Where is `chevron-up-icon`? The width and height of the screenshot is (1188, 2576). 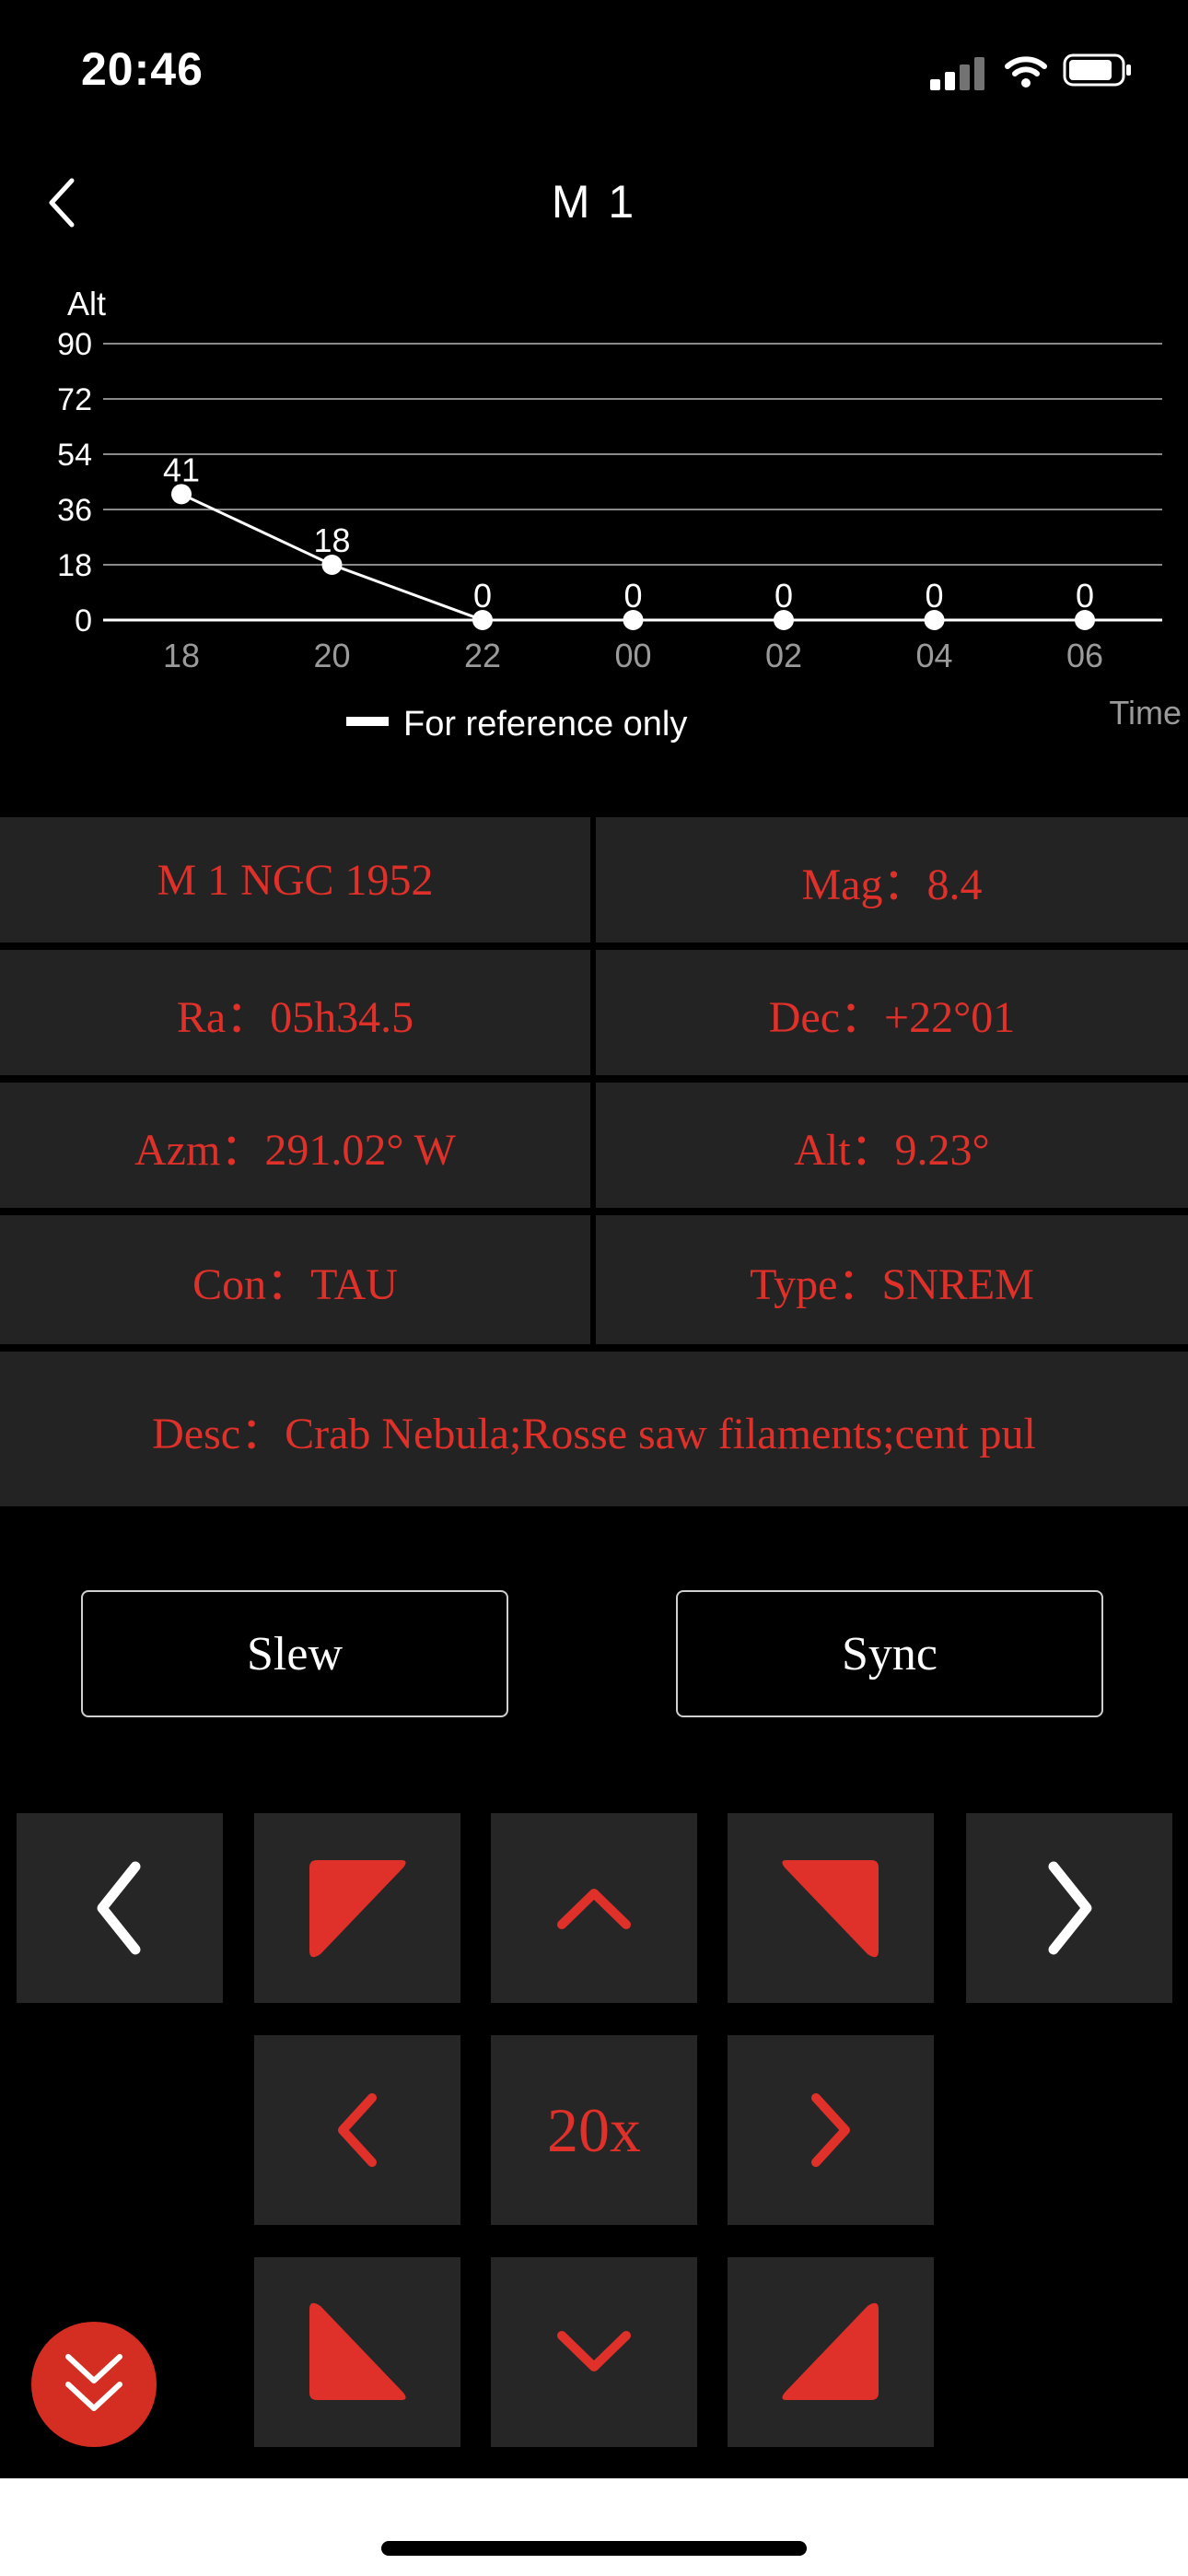 chevron-up-icon is located at coordinates (594, 1909).